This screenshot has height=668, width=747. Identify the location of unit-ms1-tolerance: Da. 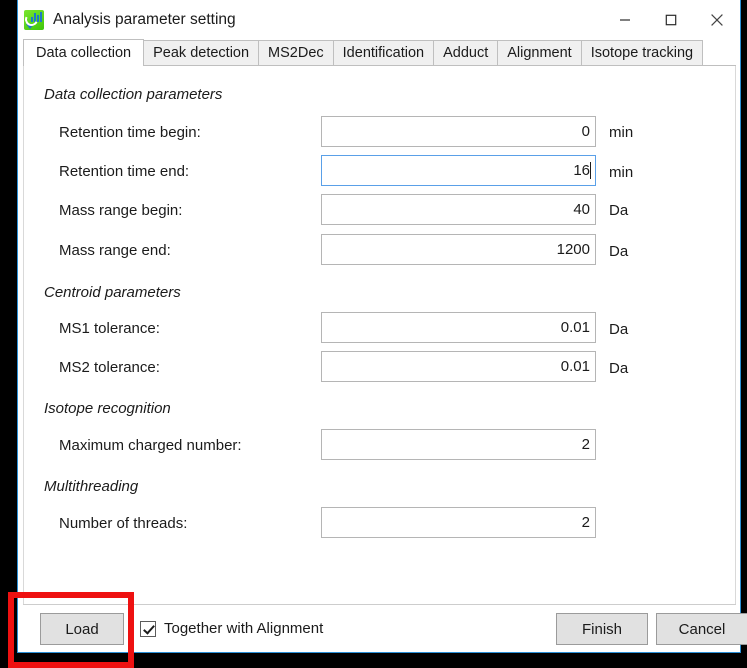
(619, 329).